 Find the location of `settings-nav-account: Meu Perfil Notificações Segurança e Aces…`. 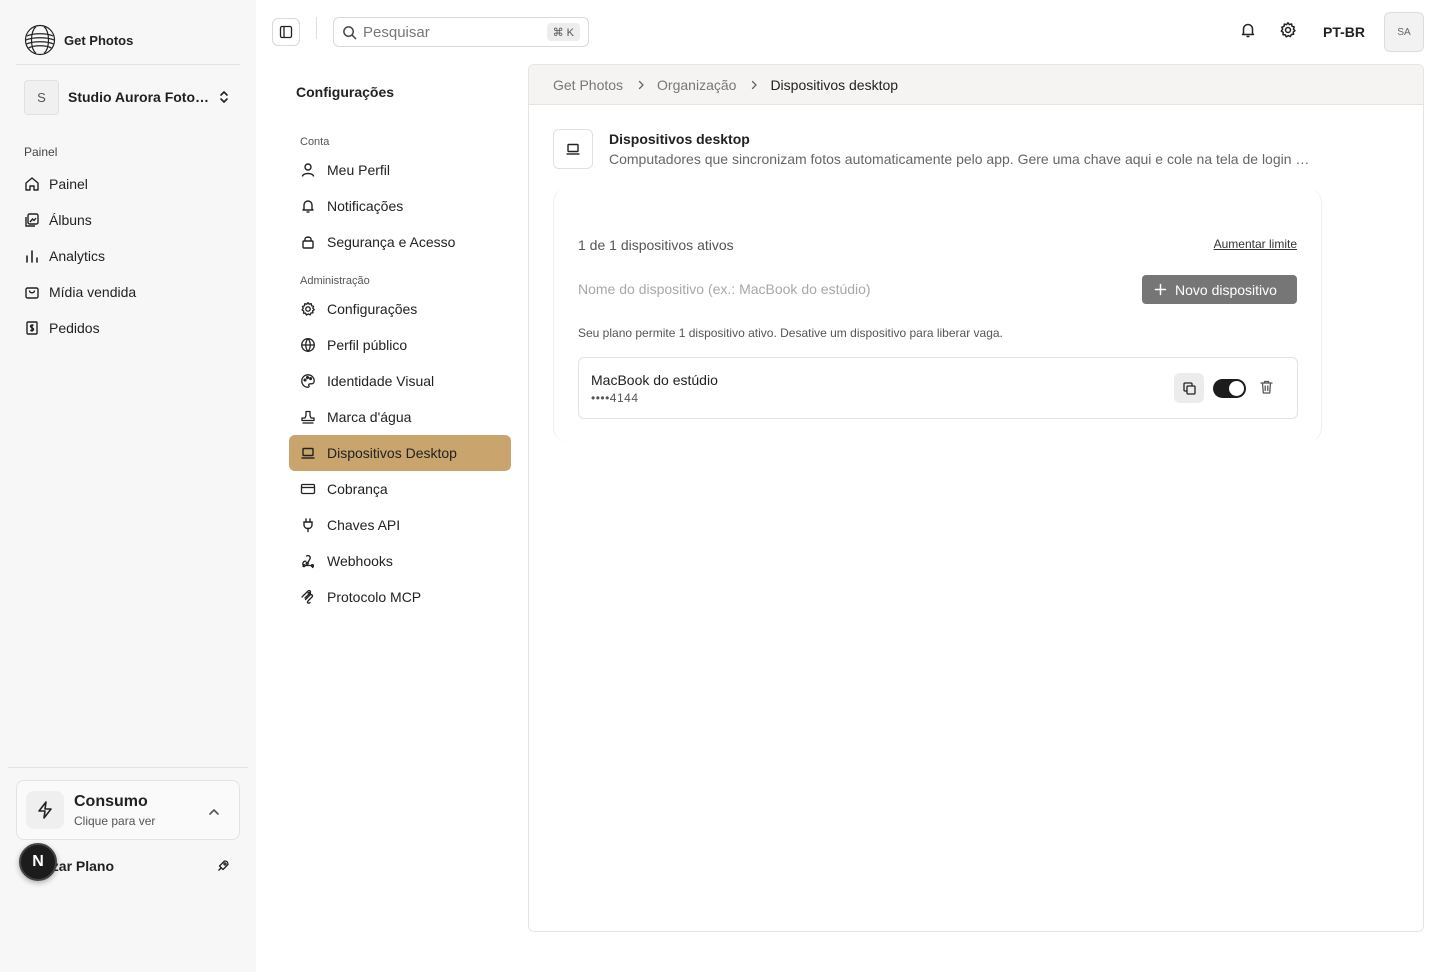

settings-nav-account: Meu Perfil Notificações Segurança e Aces… is located at coordinates (400, 206).